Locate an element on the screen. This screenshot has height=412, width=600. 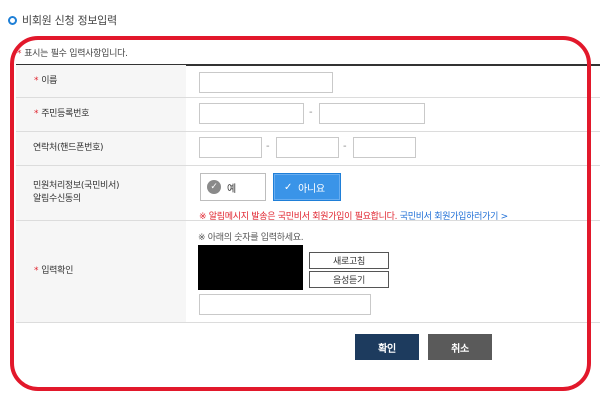
consent-no-button: ✓ 아니요 is located at coordinates (307, 187).